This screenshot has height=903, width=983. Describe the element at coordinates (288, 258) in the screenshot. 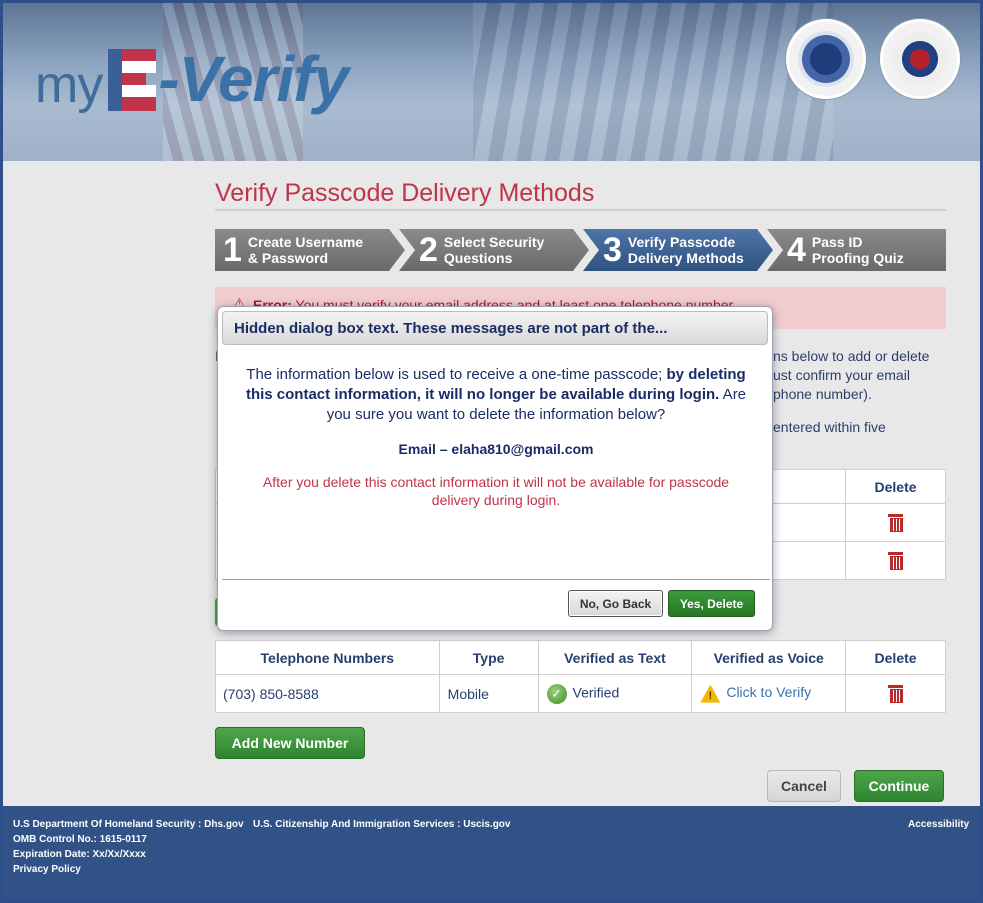

I see `step-1-label-line2: & Password` at that location.